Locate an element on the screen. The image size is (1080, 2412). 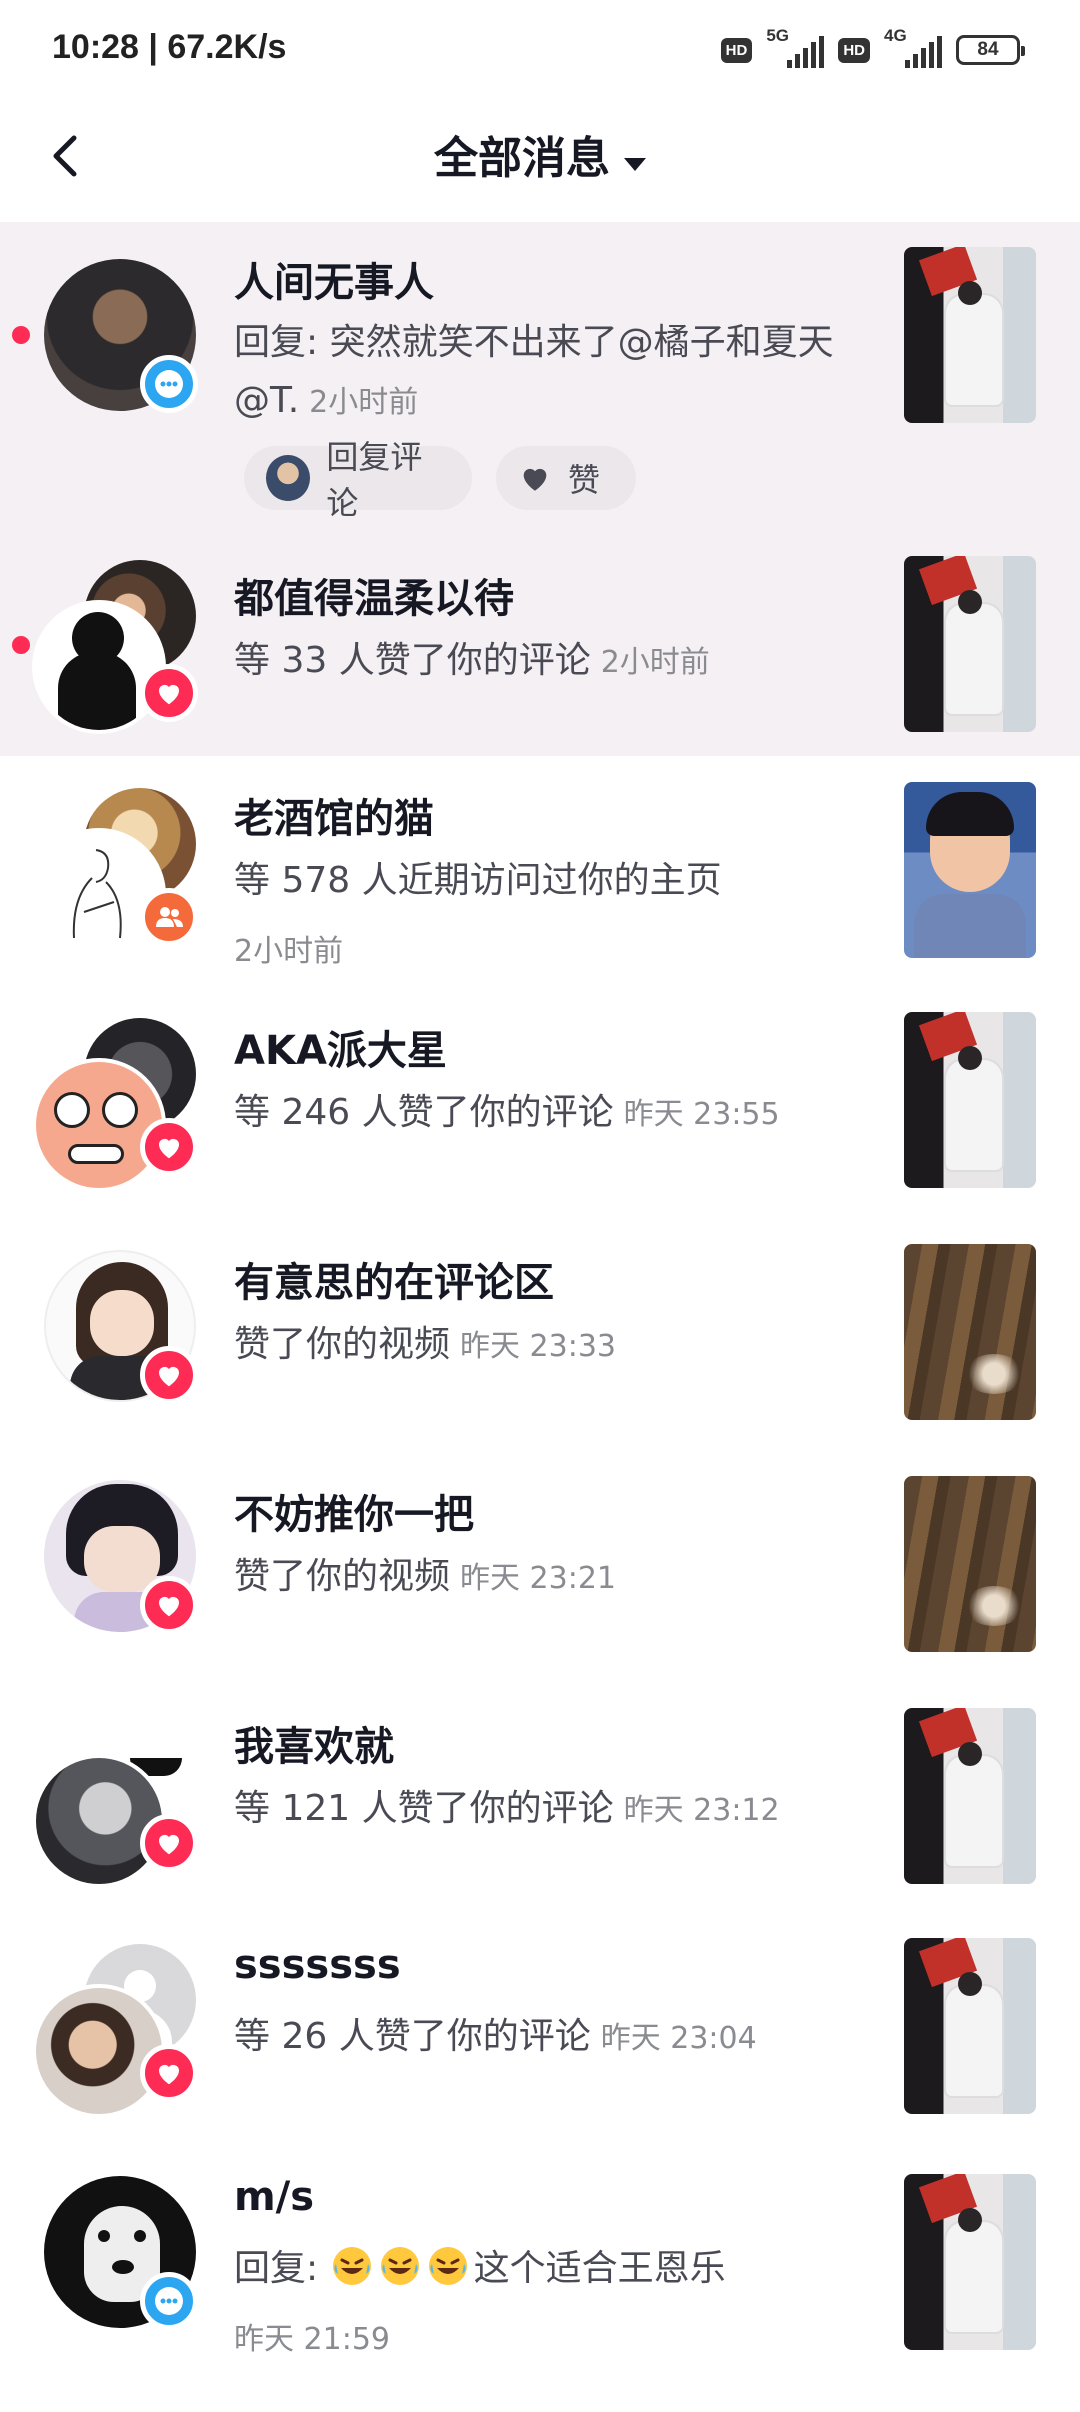
status-time-speed: 10:28 | 67.2K/s is located at coordinates (169, 47).